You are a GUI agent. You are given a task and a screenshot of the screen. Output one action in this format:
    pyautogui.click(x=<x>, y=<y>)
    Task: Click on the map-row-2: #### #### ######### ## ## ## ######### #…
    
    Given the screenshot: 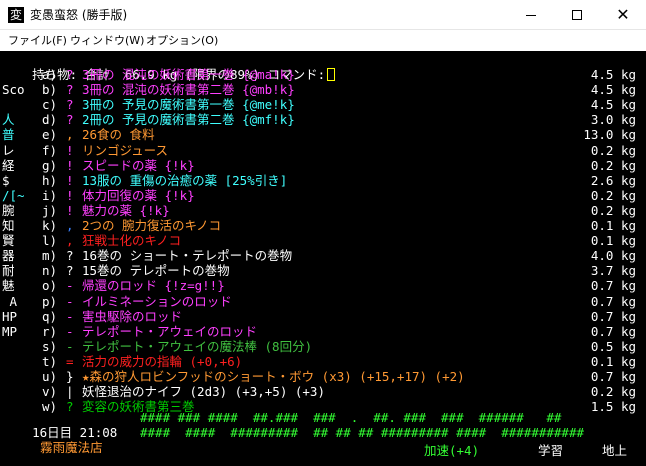 What is the action you would take?
    pyautogui.click(x=362, y=432)
    